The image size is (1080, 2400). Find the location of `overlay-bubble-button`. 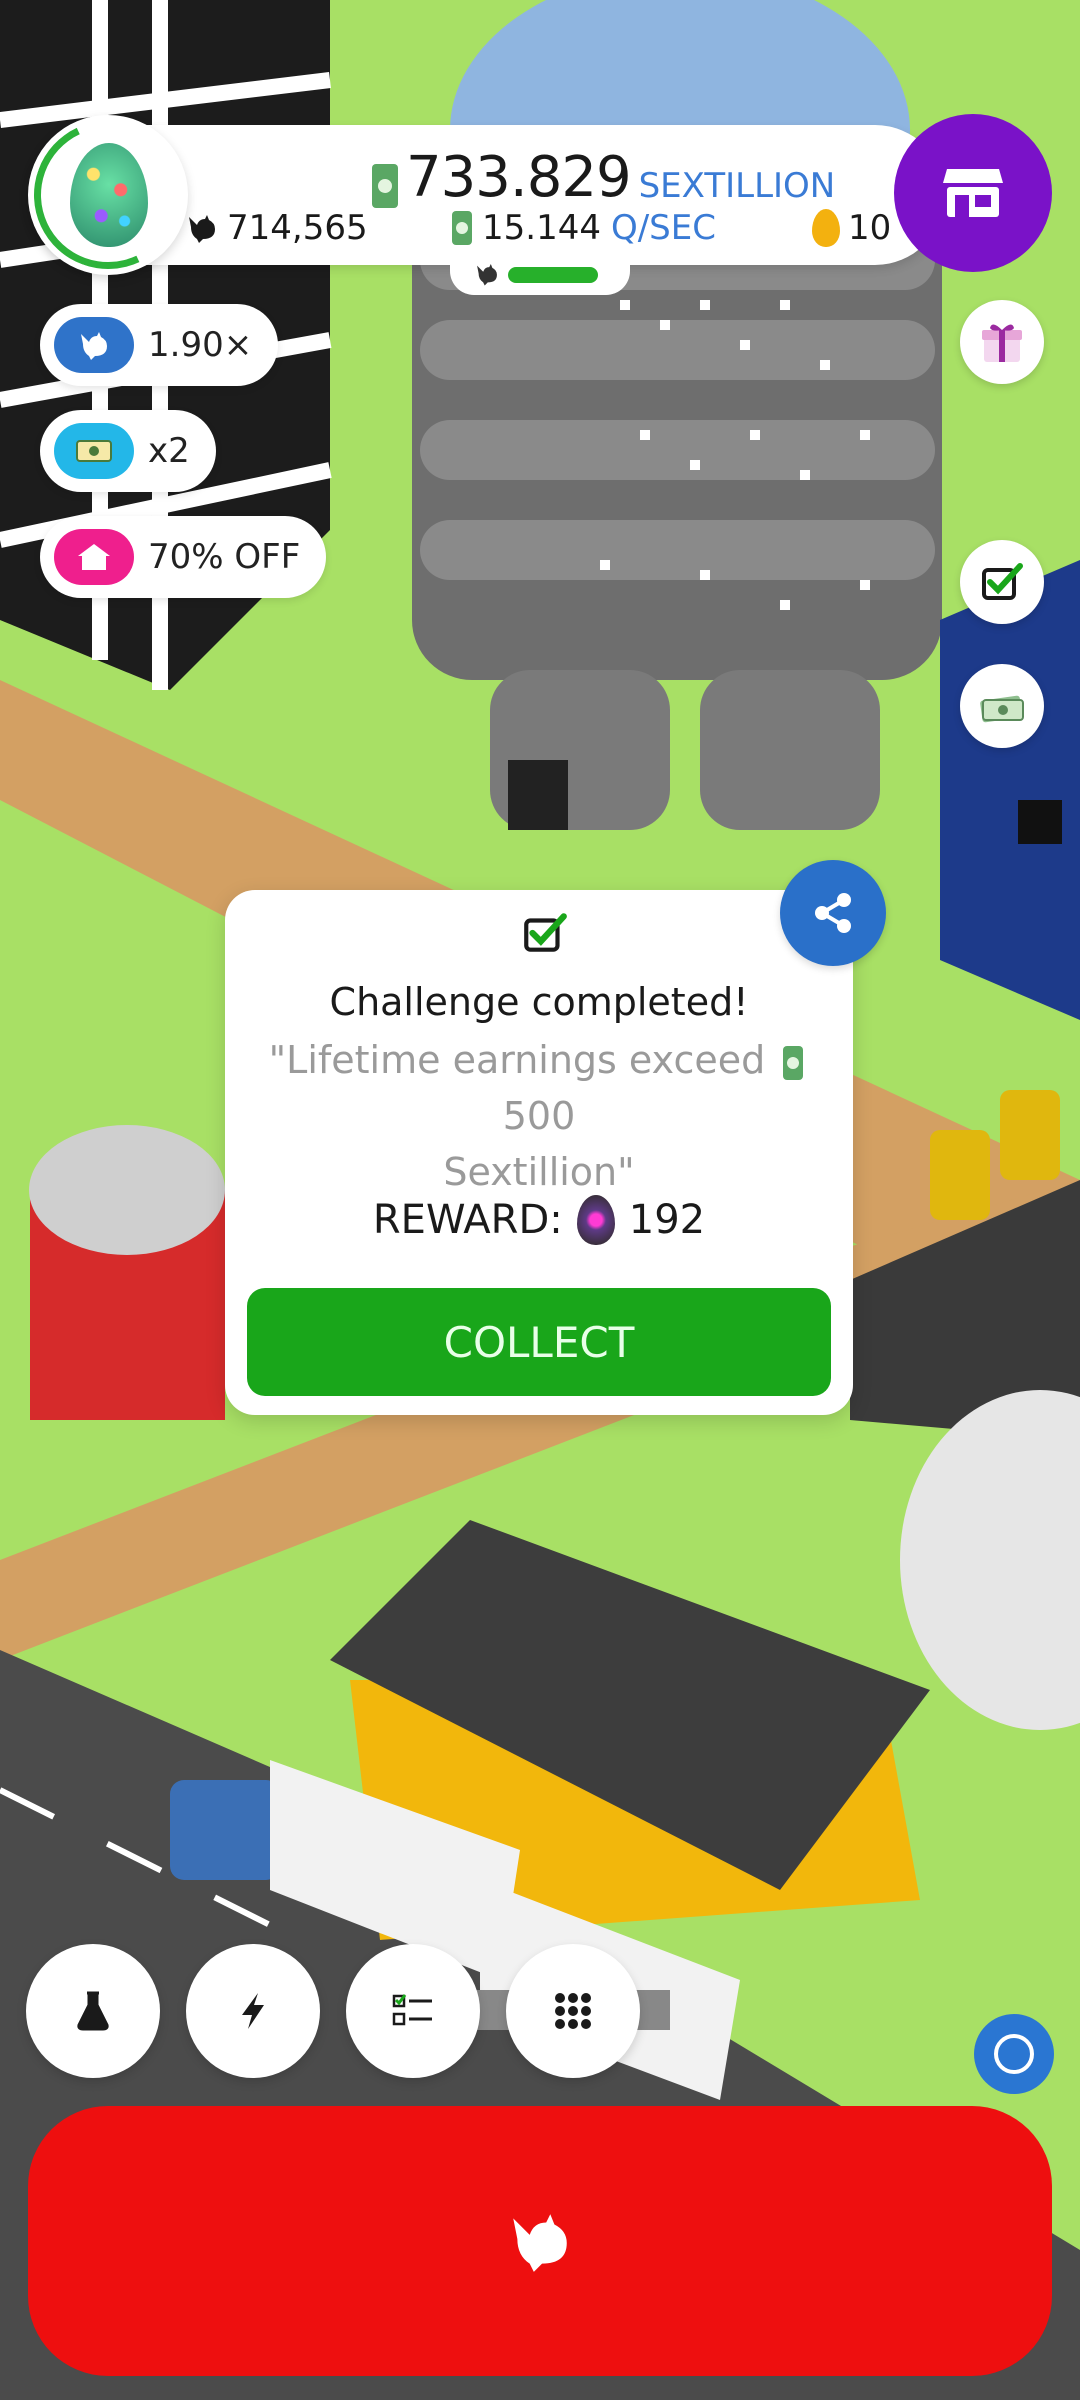

overlay-bubble-button is located at coordinates (1014, 2054).